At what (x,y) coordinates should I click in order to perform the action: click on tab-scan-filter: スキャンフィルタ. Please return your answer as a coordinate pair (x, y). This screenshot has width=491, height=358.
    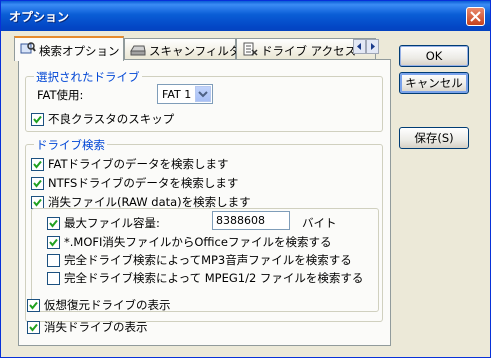
    Looking at the image, I should click on (182, 48).